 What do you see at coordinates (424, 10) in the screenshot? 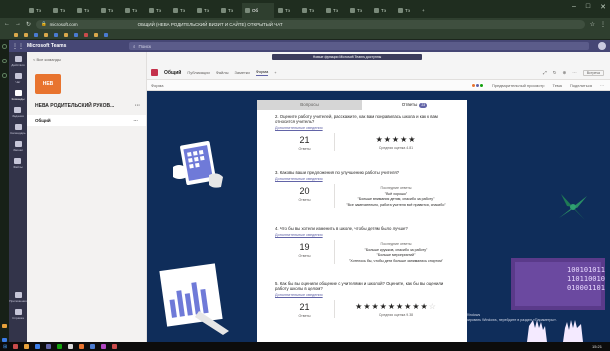
I see `new-tab-button: +` at bounding box center [424, 10].